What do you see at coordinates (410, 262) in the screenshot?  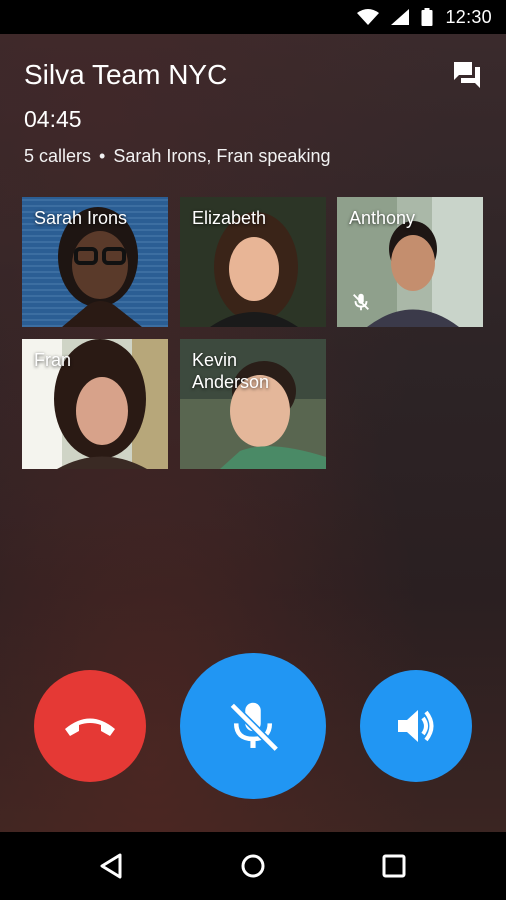 I see `participant-tile: Anthony` at bounding box center [410, 262].